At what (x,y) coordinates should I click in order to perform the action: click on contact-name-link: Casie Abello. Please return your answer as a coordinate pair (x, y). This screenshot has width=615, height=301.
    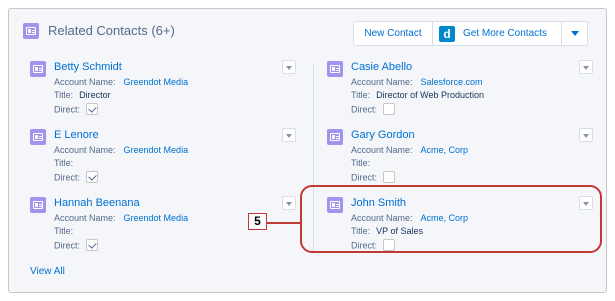
    Looking at the image, I should click on (381, 67).